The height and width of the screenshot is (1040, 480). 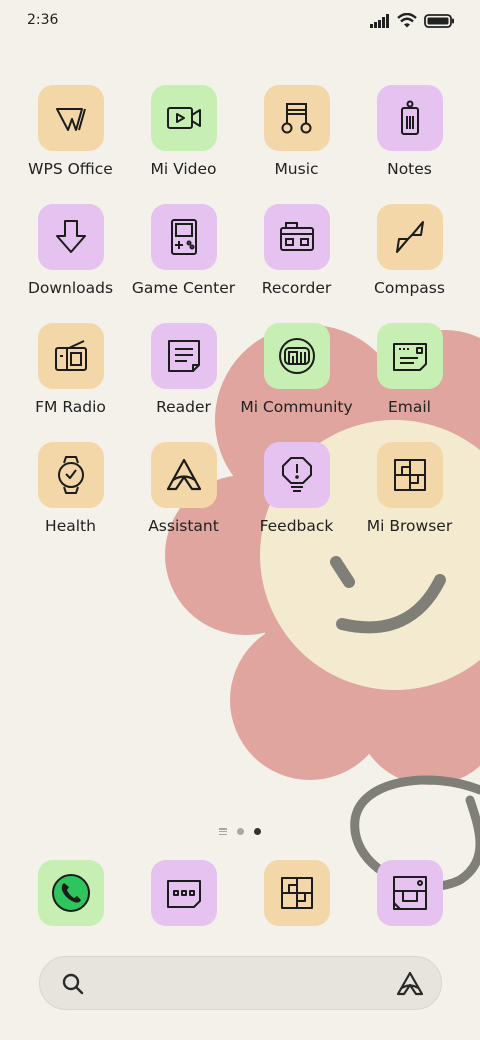 I want to click on app-label: Downloads, so click(x=70, y=288).